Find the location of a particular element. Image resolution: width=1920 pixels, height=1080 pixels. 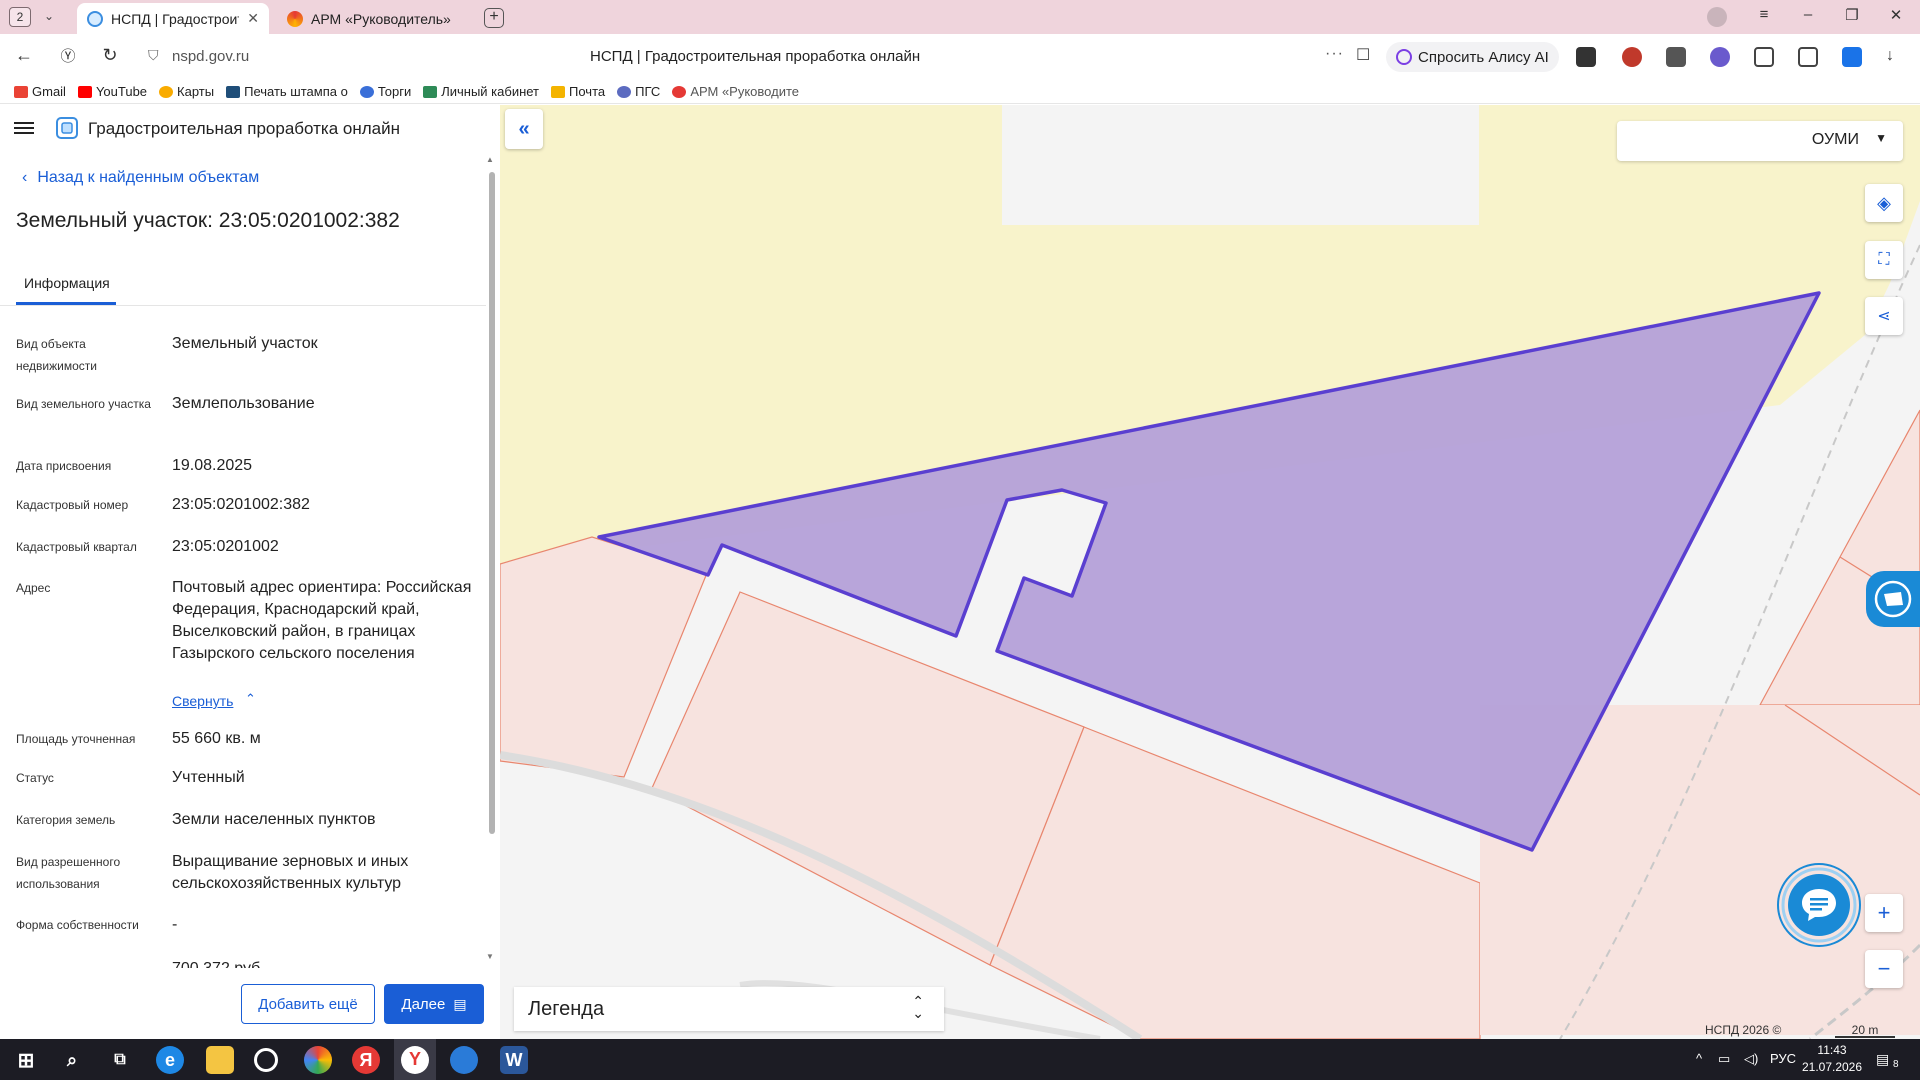

back-arrow-icon: ← is located at coordinates (24, 55).